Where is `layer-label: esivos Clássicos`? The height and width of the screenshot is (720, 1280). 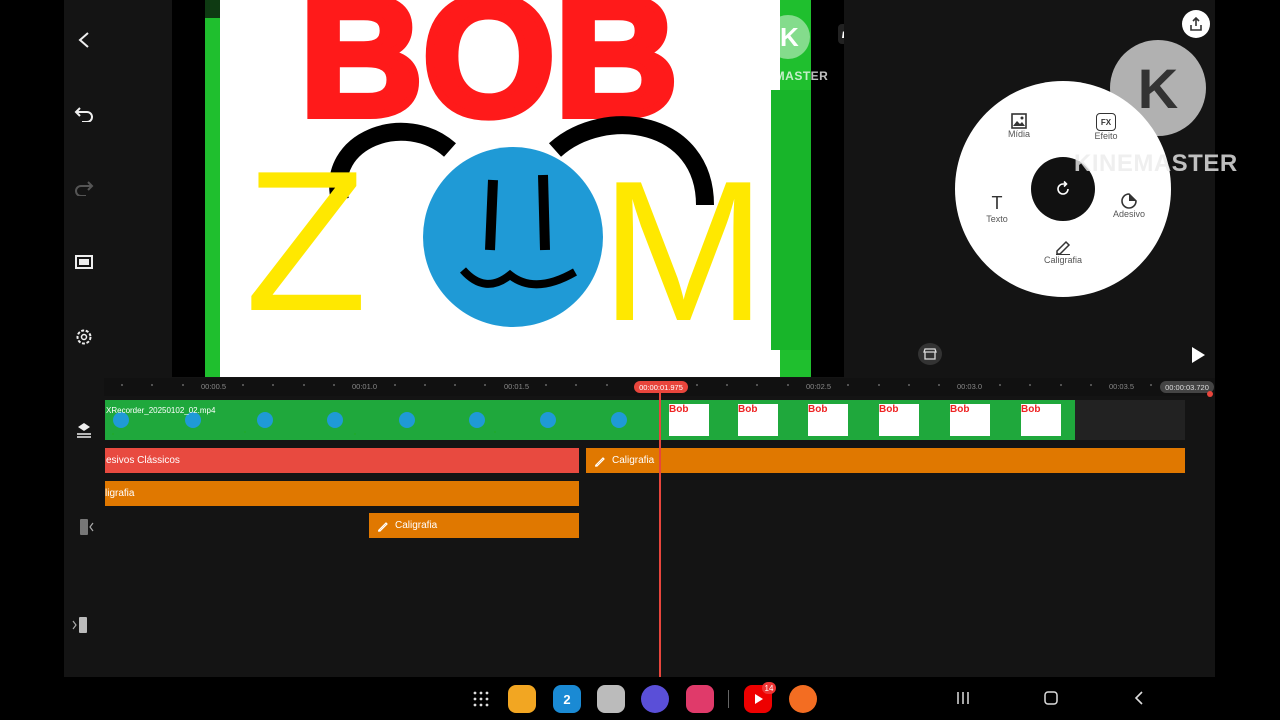
layer-label: esivos Clássicos is located at coordinates (143, 460).